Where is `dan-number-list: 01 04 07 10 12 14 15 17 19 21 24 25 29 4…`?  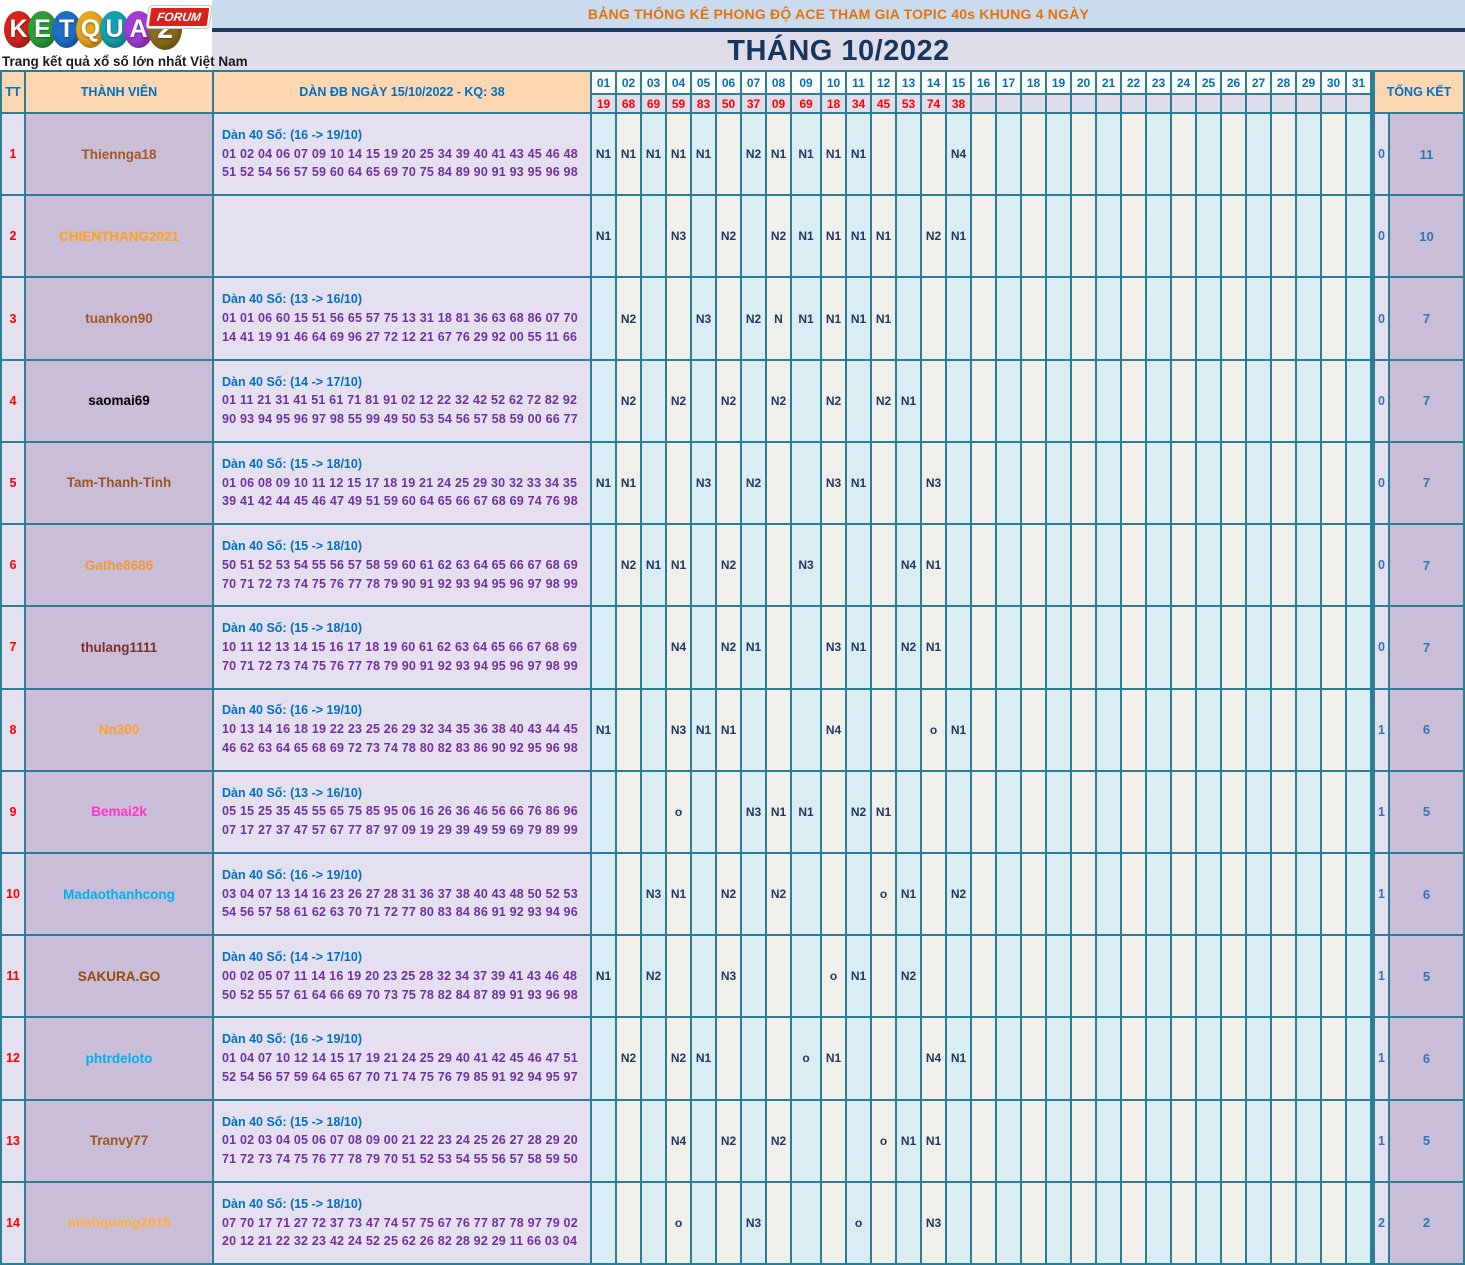
dan-number-list: 01 04 07 10 12 14 15 17 19 21 24 25 29 4… is located at coordinates (400, 1067).